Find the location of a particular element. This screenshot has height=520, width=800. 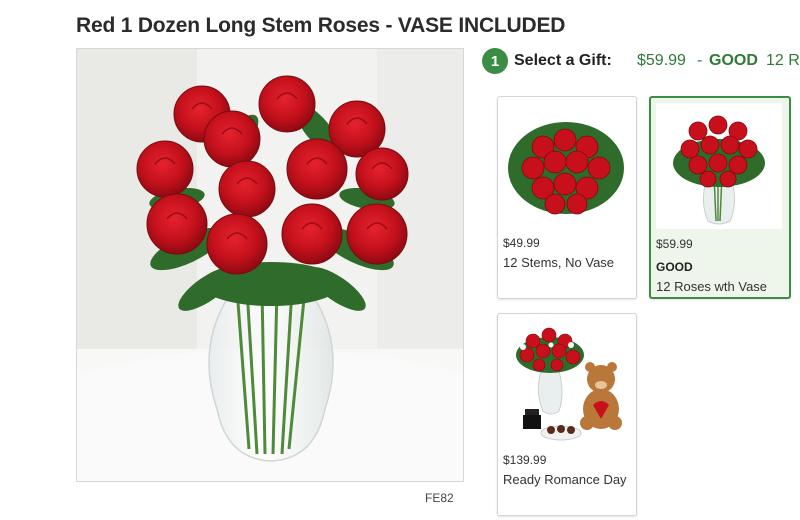

gift-option-12-stems-no-vase: $49.99 12 Stems, No Vase is located at coordinates (567, 197).